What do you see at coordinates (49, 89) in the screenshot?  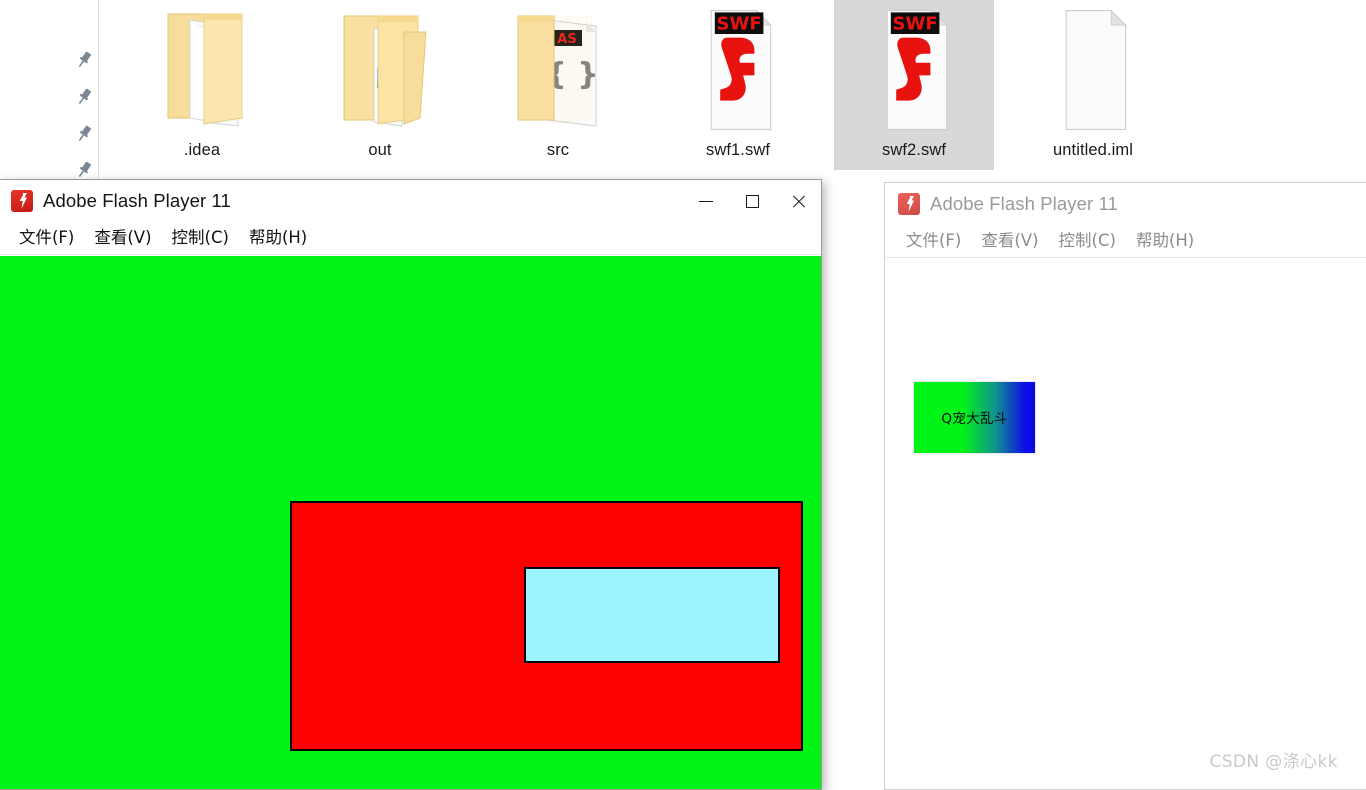 I see `navigation-pane` at bounding box center [49, 89].